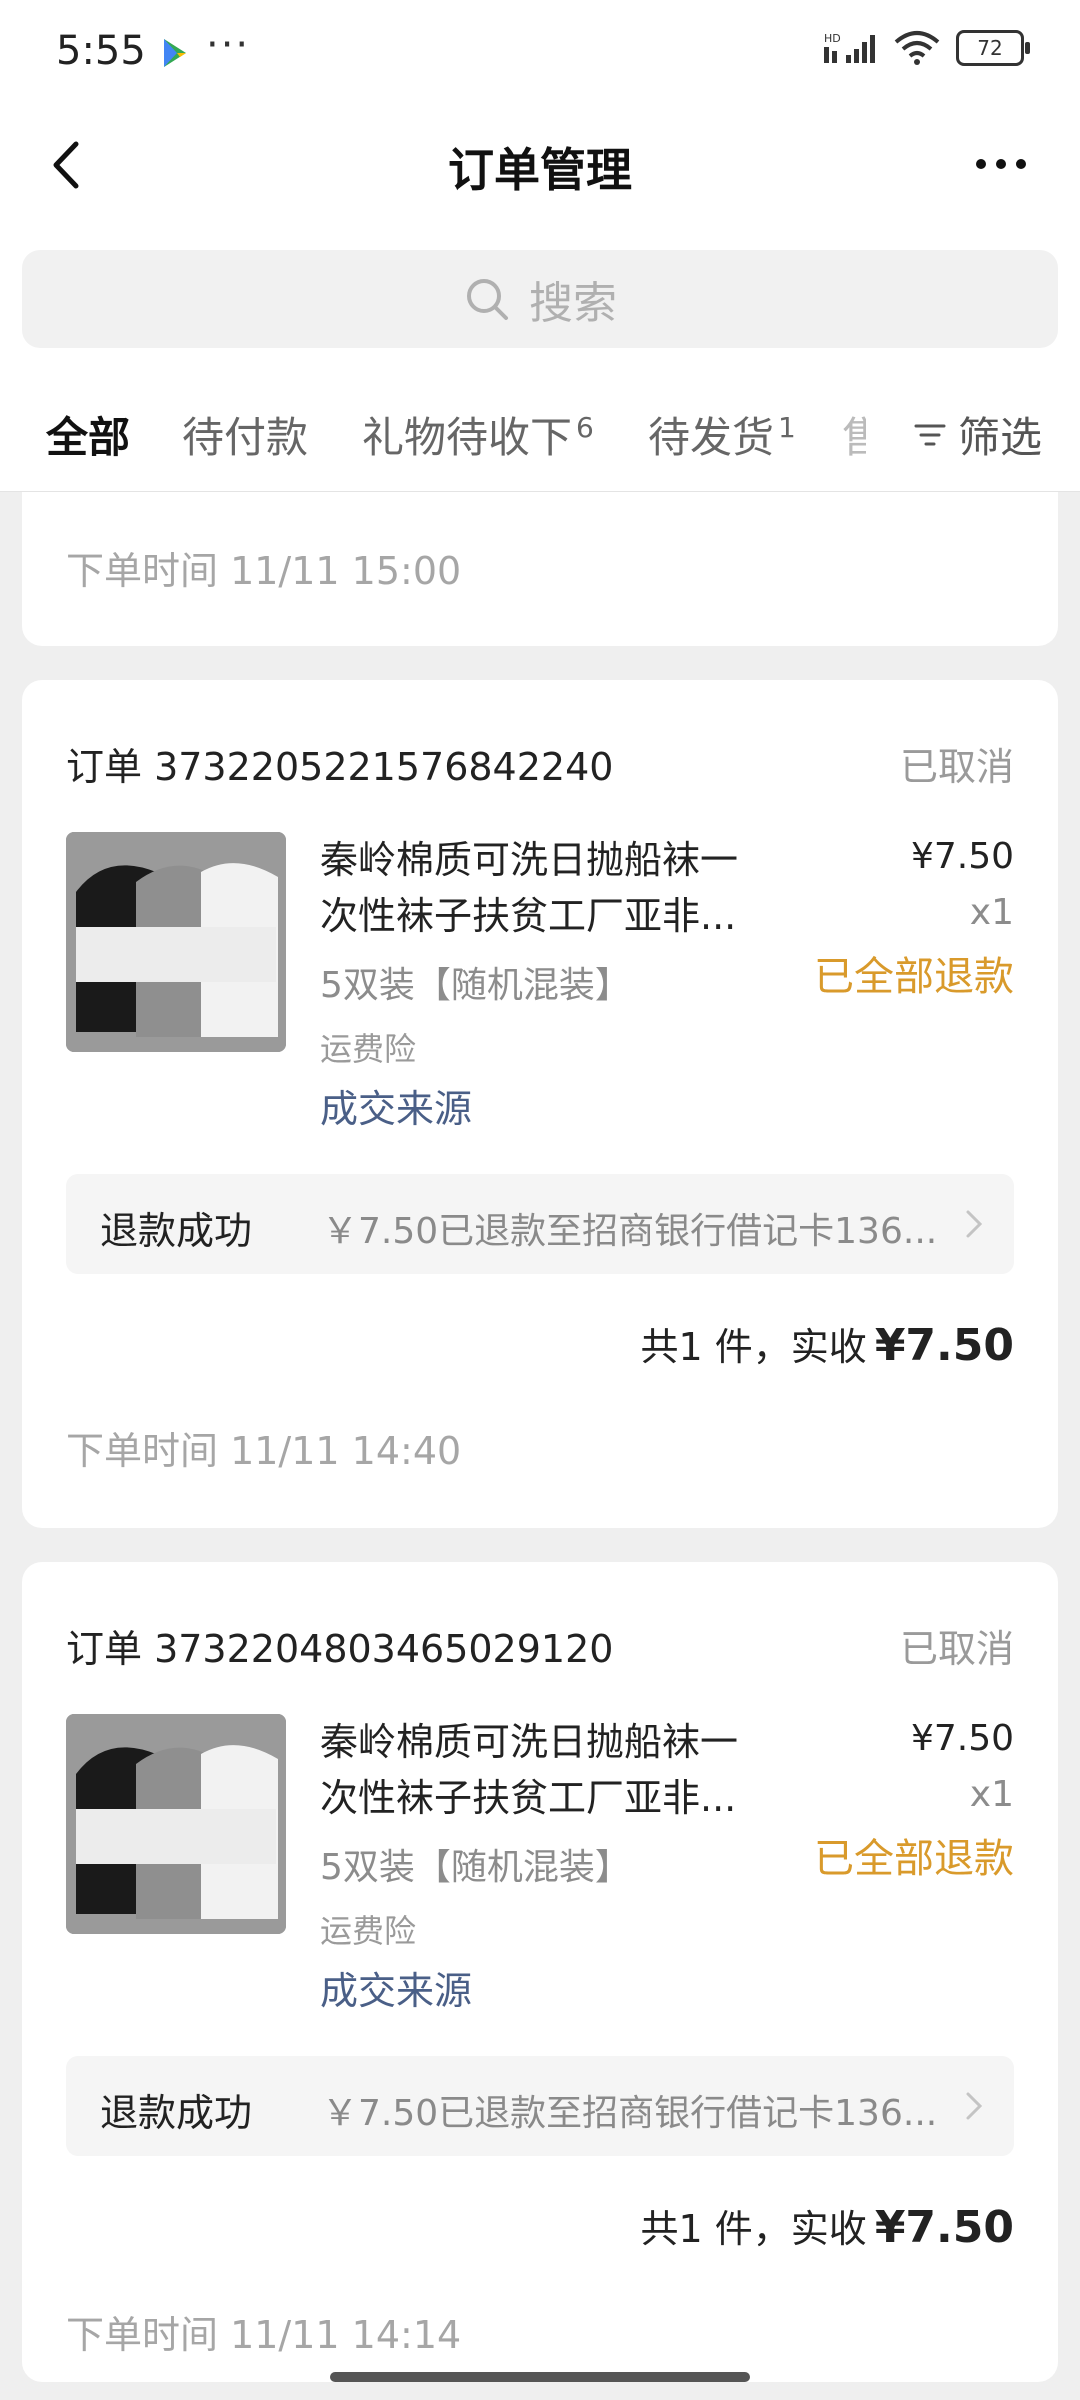 This screenshot has height=2400, width=1080. Describe the element at coordinates (228, 45) in the screenshot. I see `notification-dots: ···` at that location.